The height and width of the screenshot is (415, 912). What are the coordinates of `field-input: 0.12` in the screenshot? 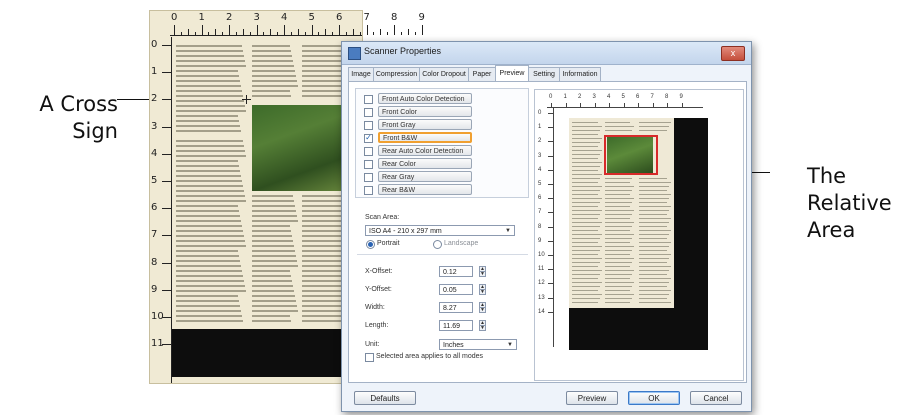 It's located at (456, 271).